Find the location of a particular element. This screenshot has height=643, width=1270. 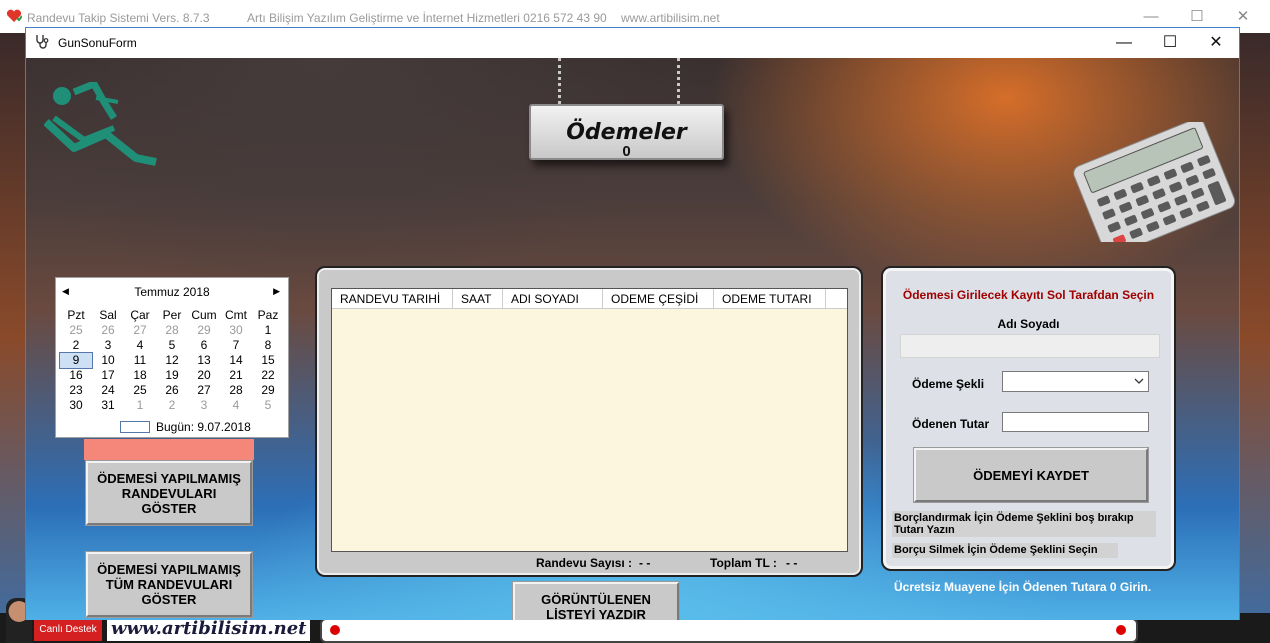

patient-name-field is located at coordinates (1030, 346).